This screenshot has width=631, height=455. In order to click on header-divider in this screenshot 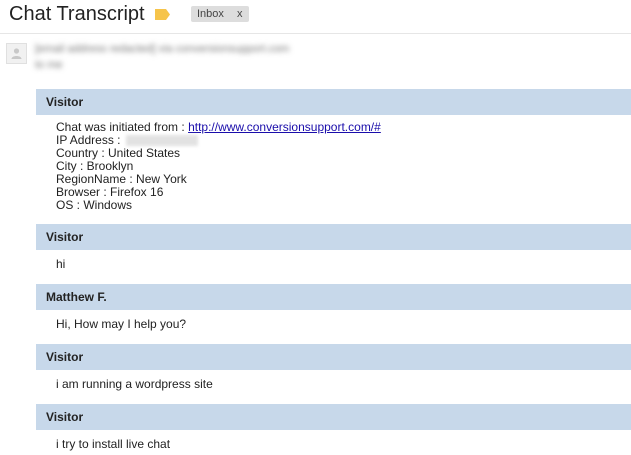, I will do `click(315, 33)`.